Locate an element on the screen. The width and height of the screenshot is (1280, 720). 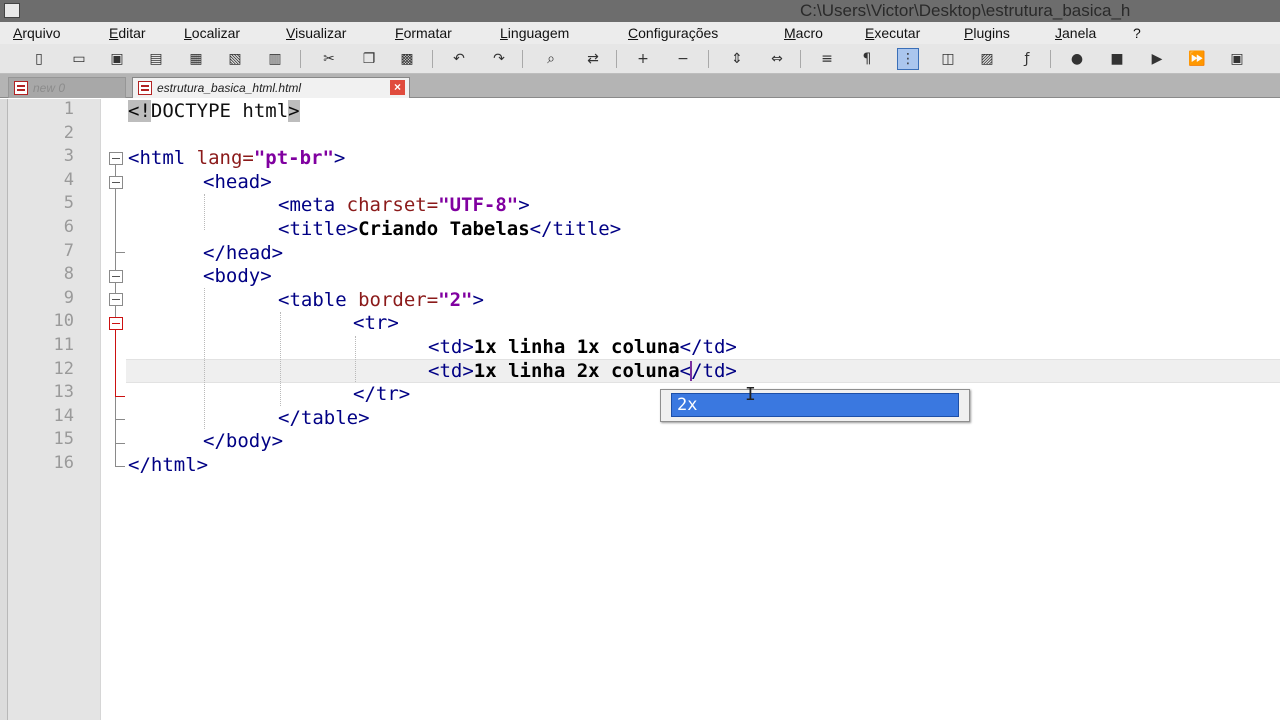
fold-toggle-tr is located at coordinates (116, 323).